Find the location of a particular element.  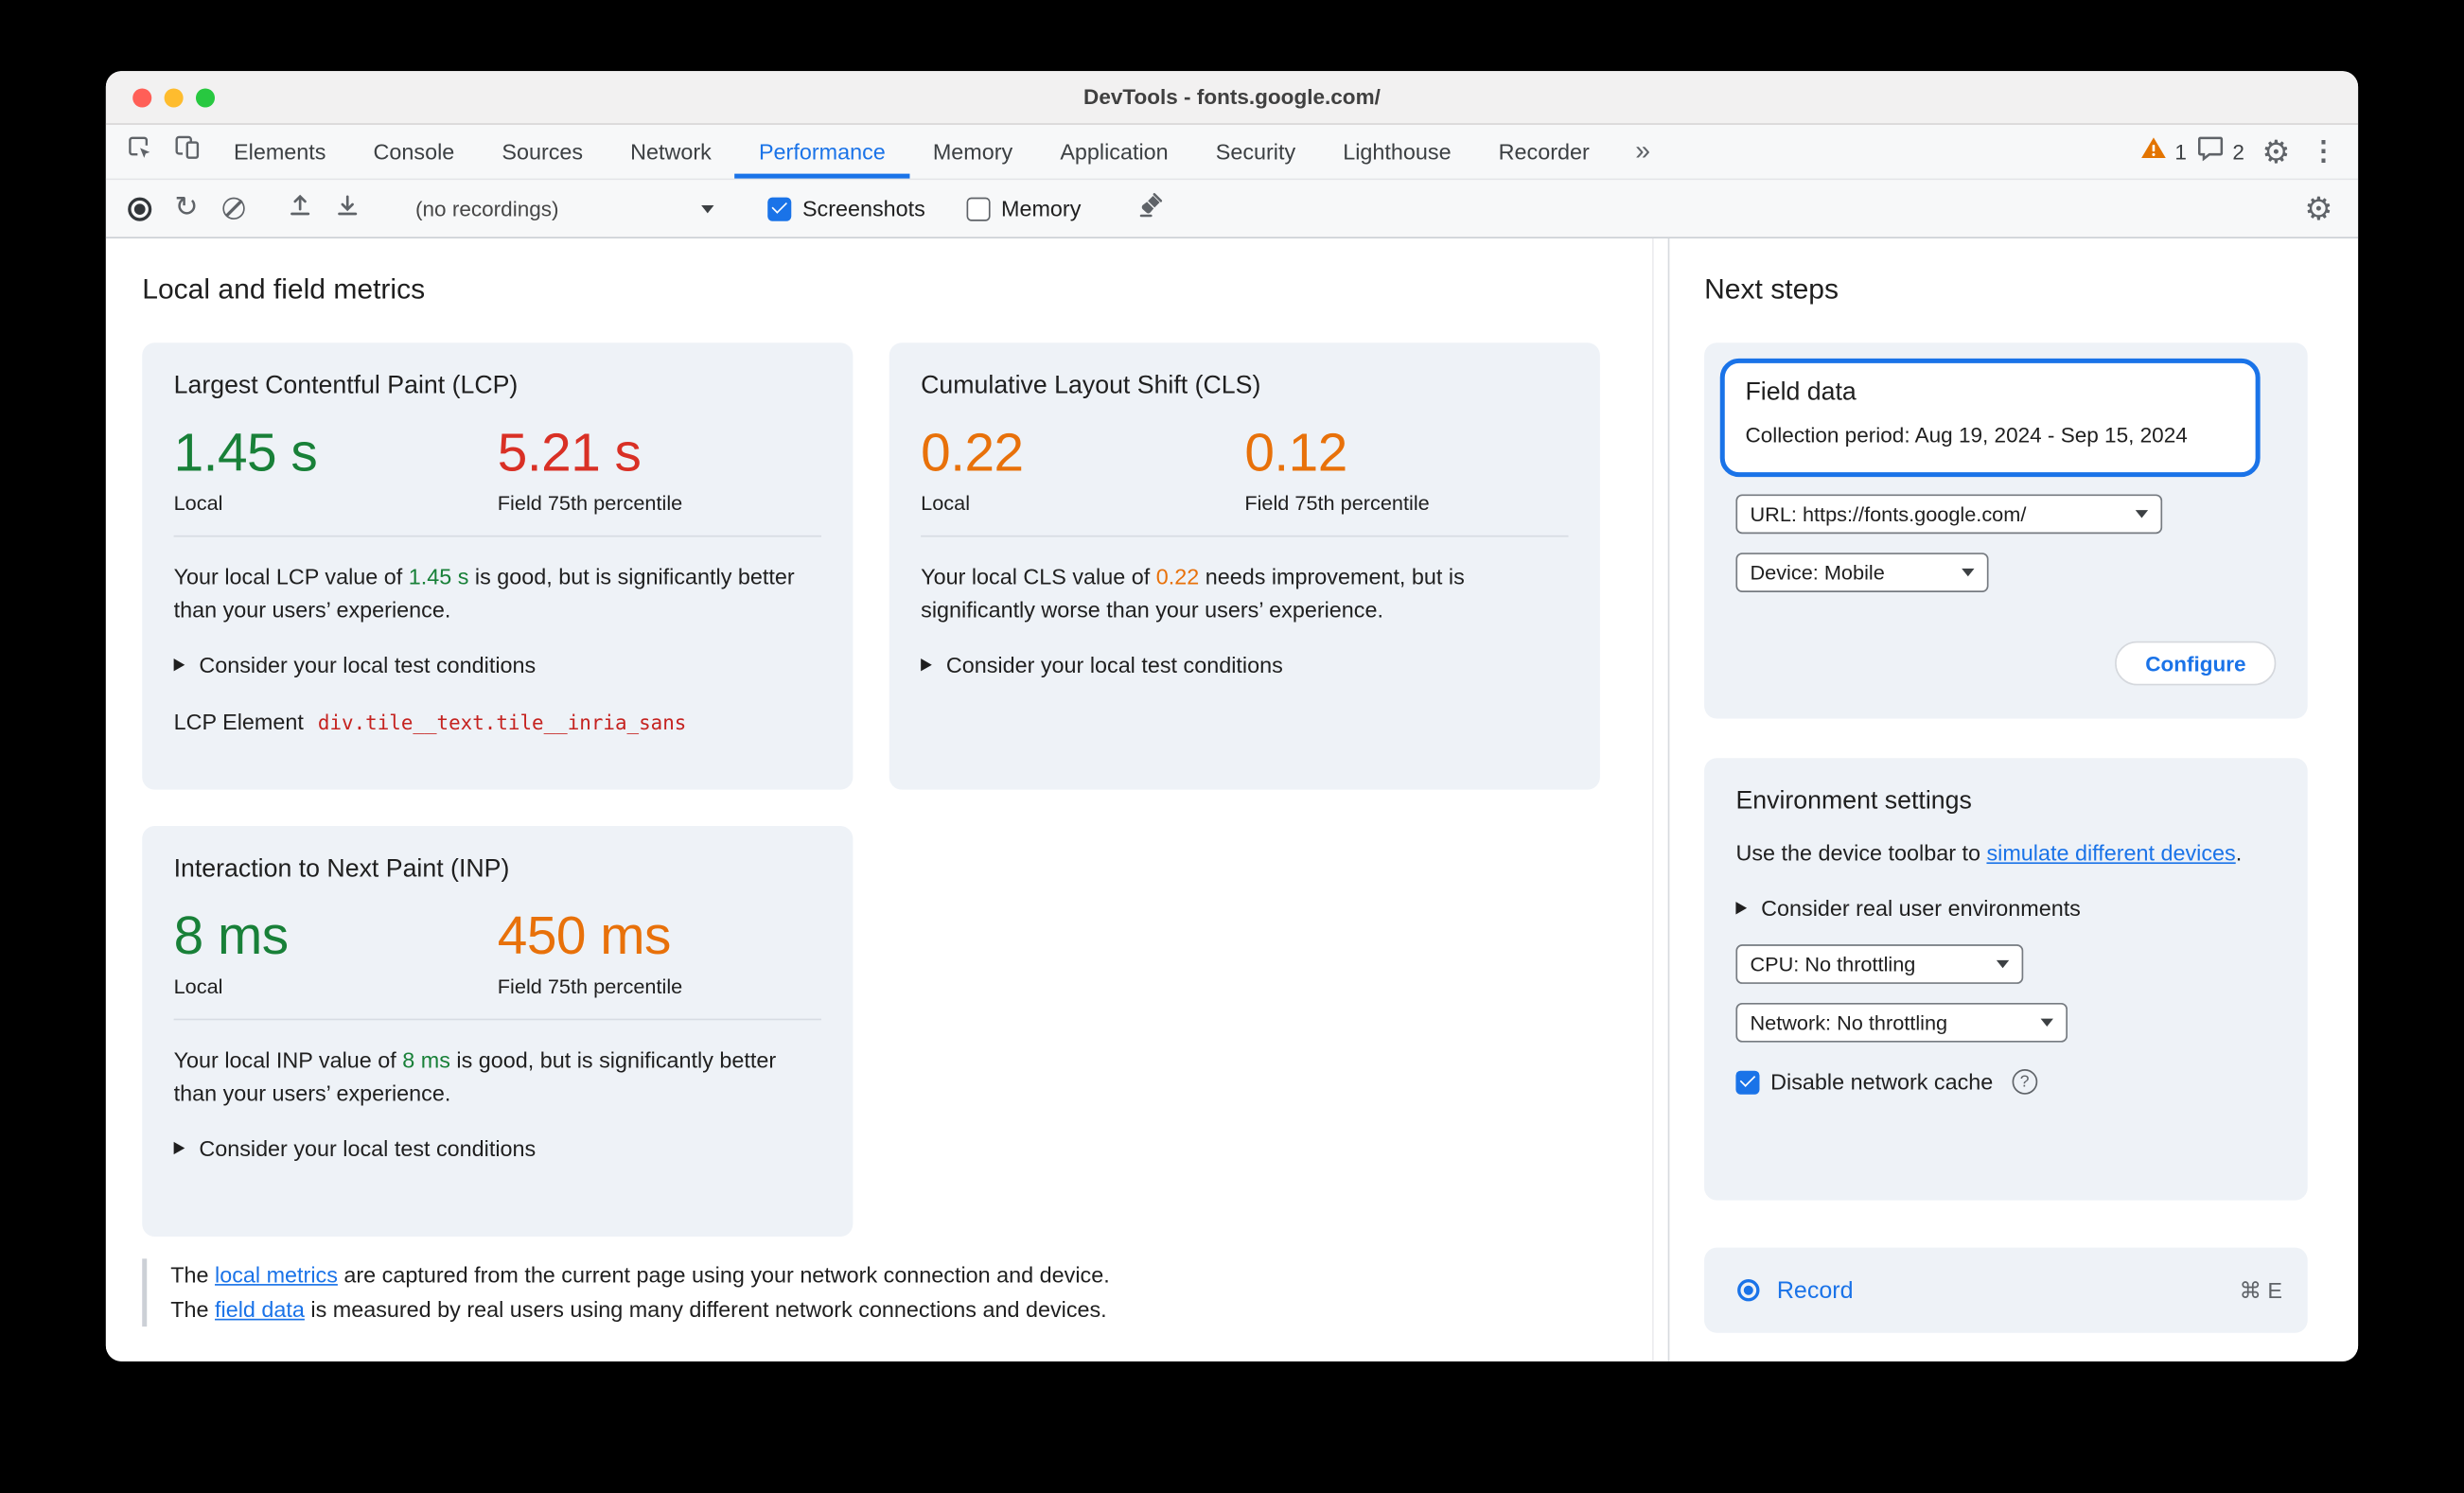

kebab-menu-icon: ⋮ is located at coordinates (2323, 151).